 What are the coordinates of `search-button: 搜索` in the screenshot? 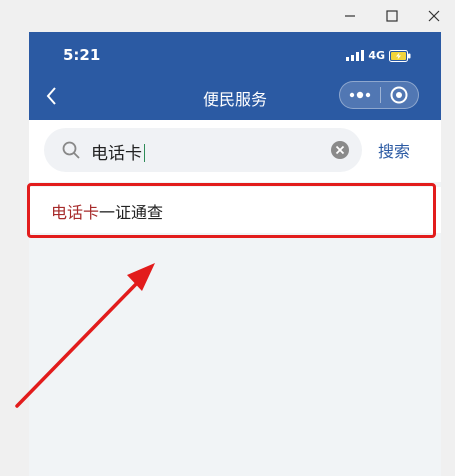 It's located at (394, 150).